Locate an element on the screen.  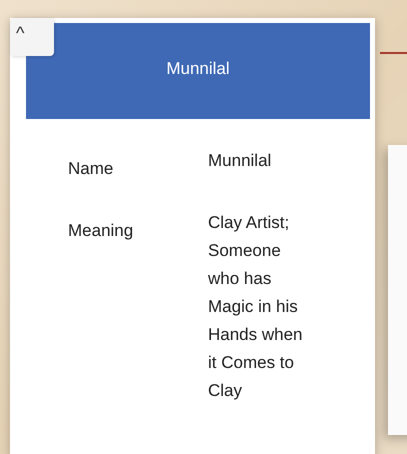
collapse-button: ^ is located at coordinates (32, 37).